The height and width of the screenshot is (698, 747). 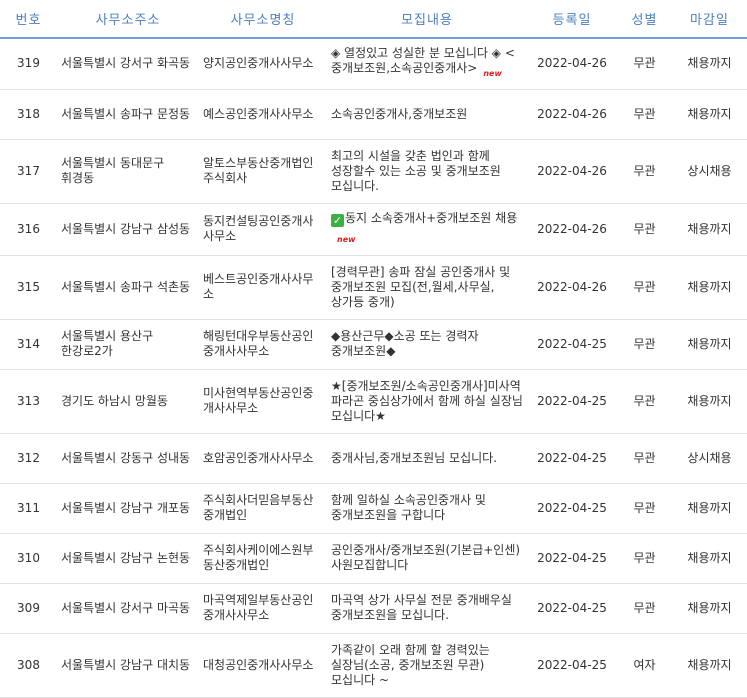 I want to click on row-number: 315, so click(x=28, y=287).